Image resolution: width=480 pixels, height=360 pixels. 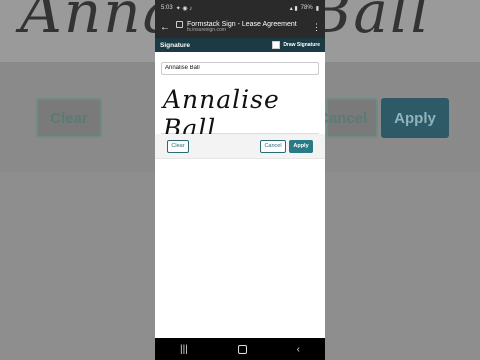 I want to click on back-arrow-icon: ←, so click(x=166, y=27).